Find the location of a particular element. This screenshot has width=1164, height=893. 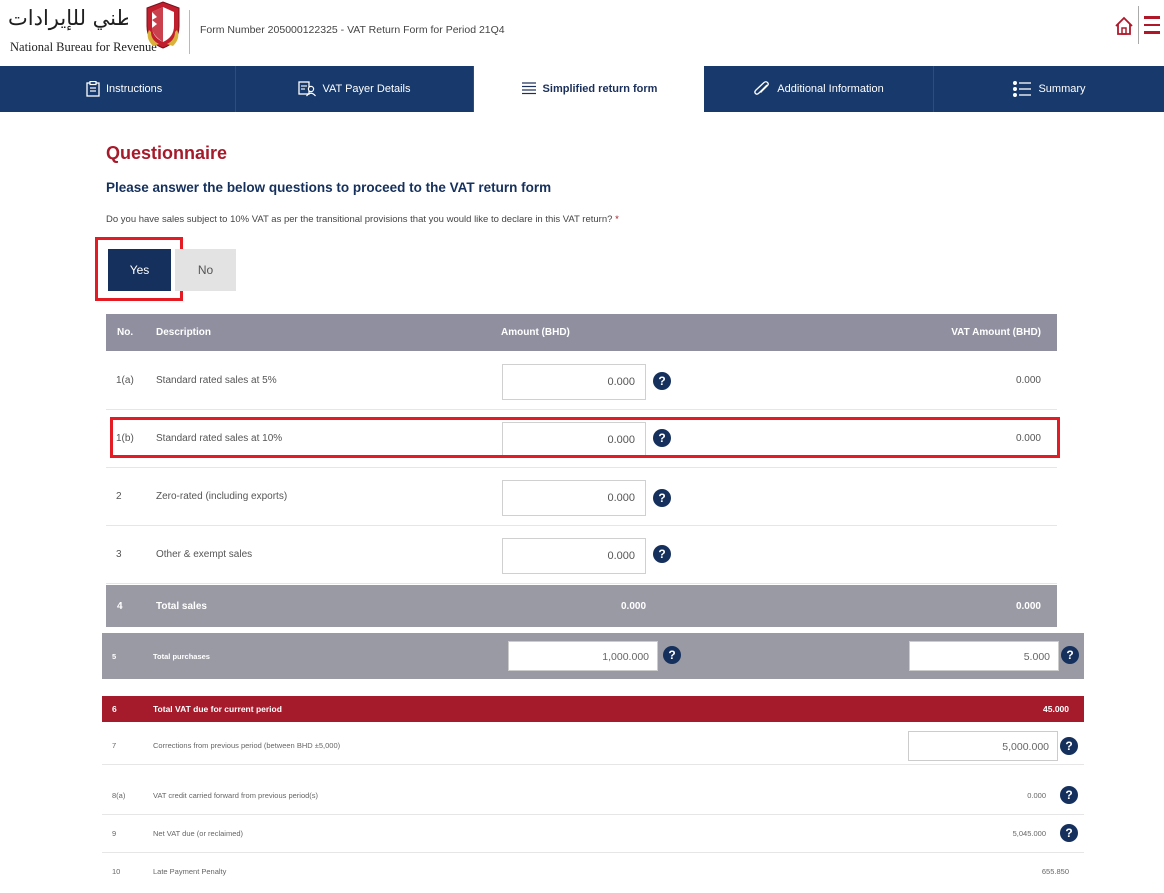

emblem-icon is located at coordinates (163, 25).